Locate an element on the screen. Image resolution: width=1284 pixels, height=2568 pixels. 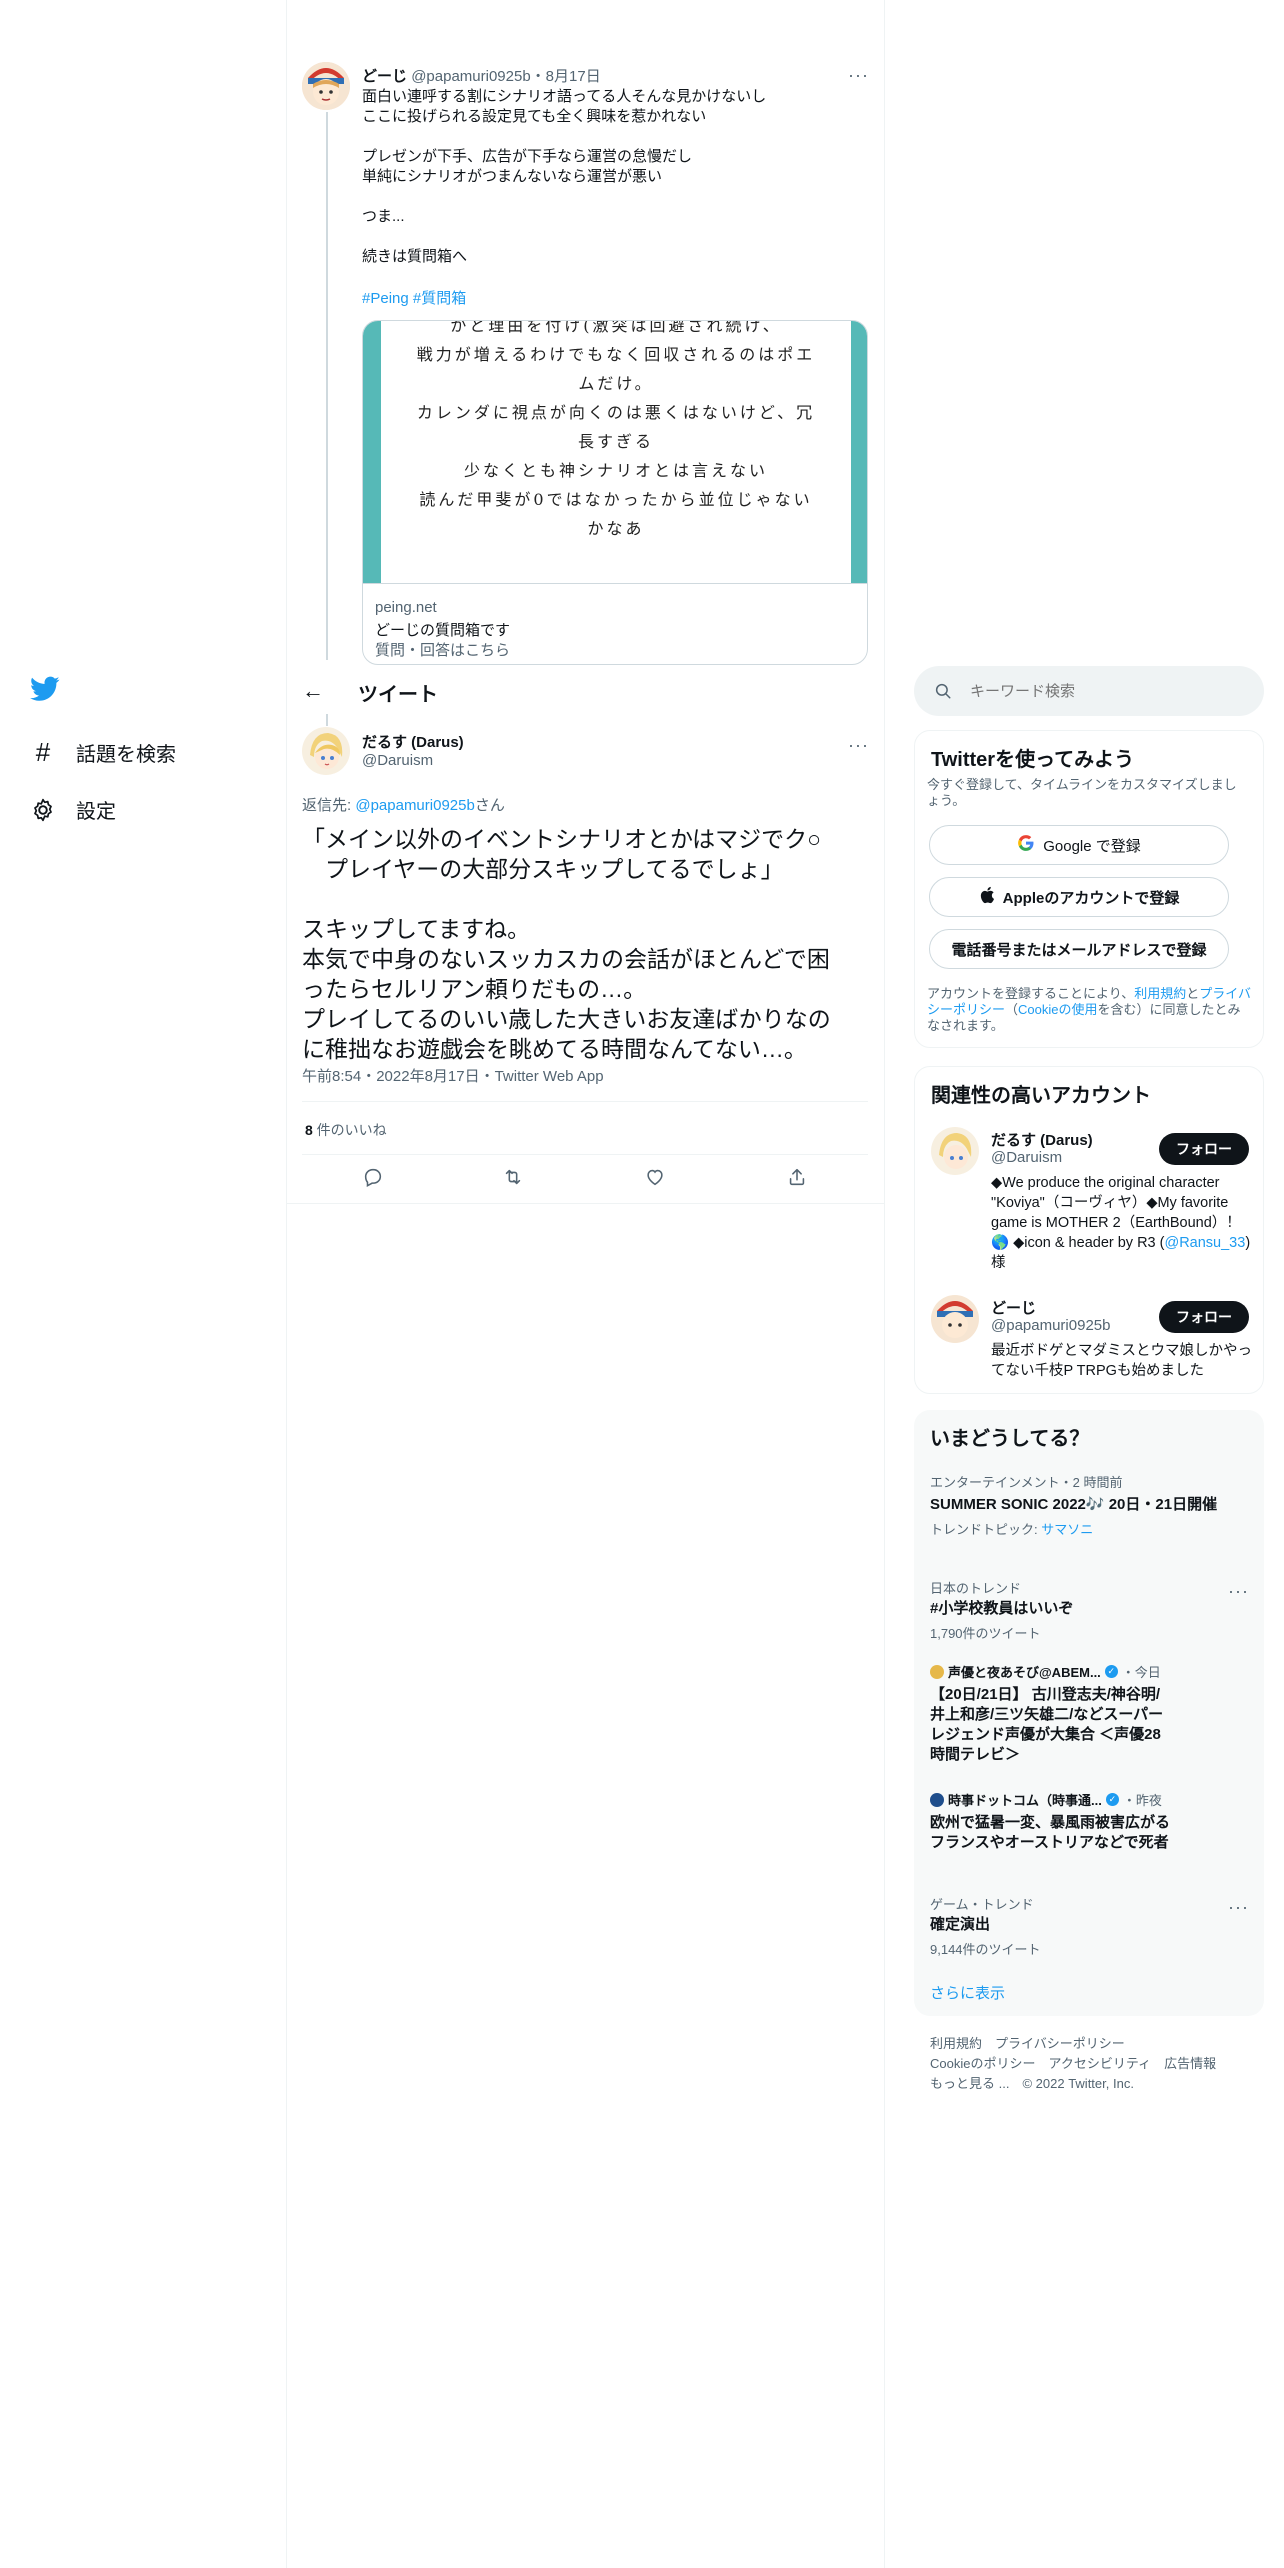
parent-tweet-date: ・8月17日 is located at coordinates (566, 76).